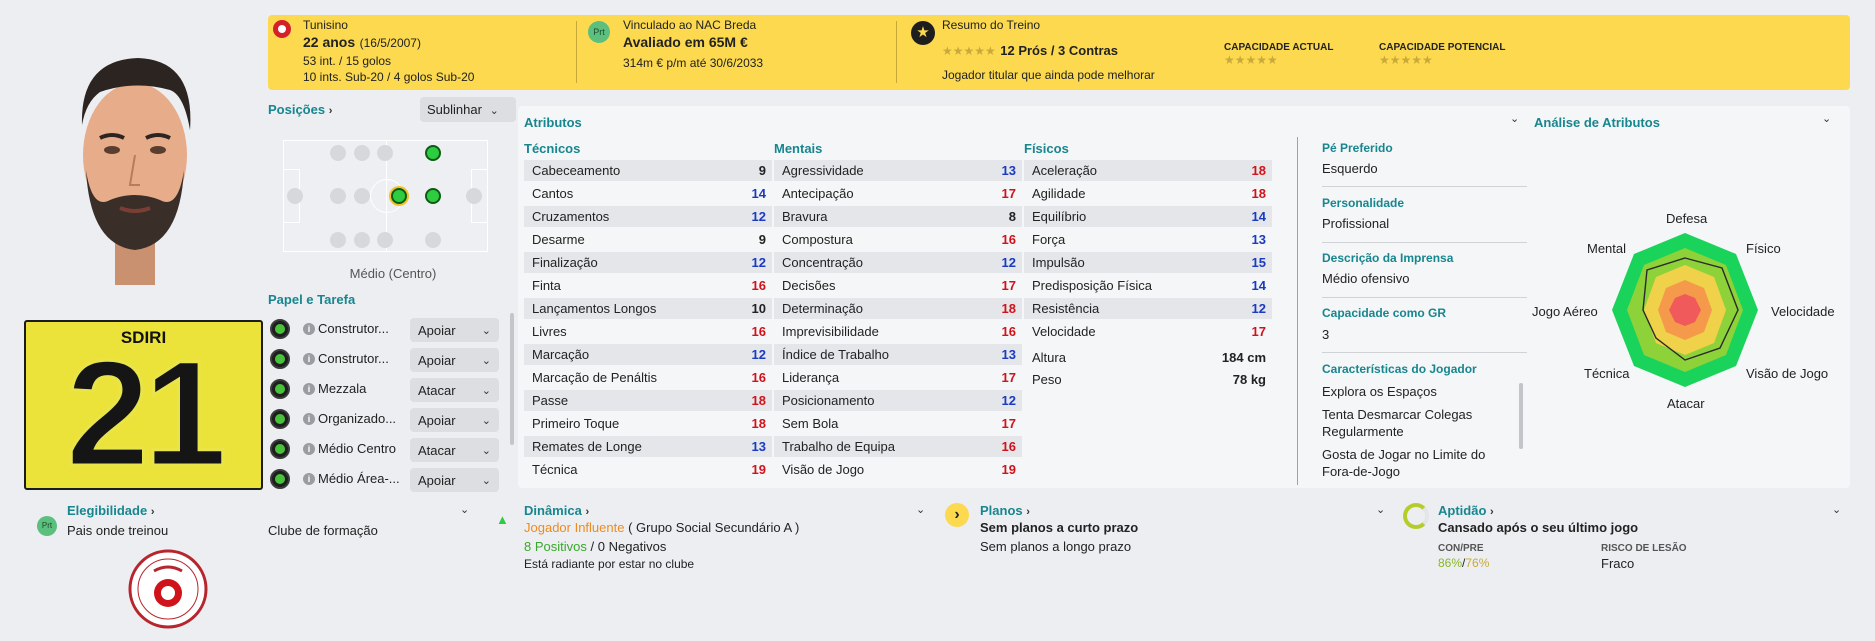  I want to click on attribute-row: Cantos 14, so click(648, 193).